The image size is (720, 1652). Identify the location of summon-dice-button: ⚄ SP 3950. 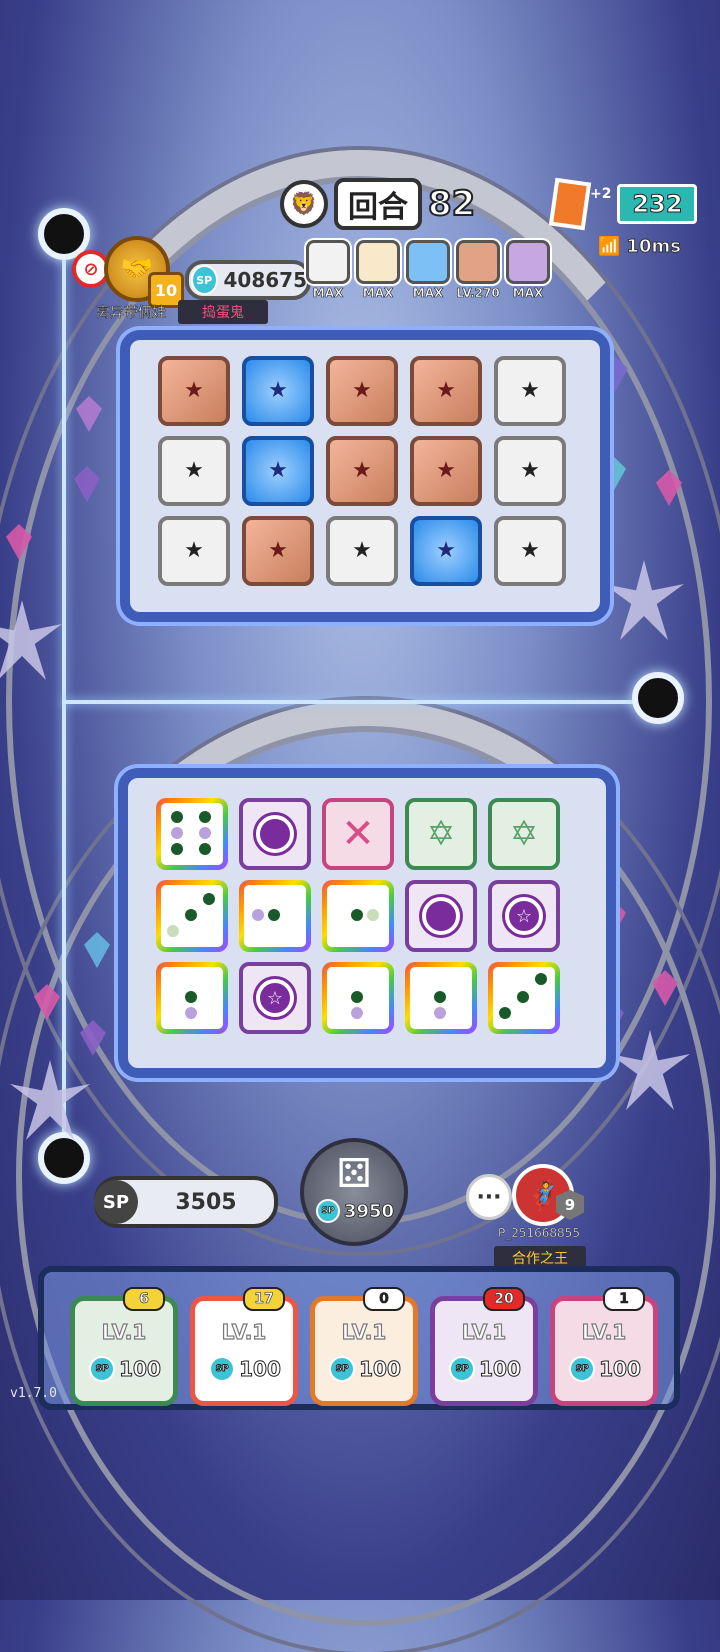
(354, 1192).